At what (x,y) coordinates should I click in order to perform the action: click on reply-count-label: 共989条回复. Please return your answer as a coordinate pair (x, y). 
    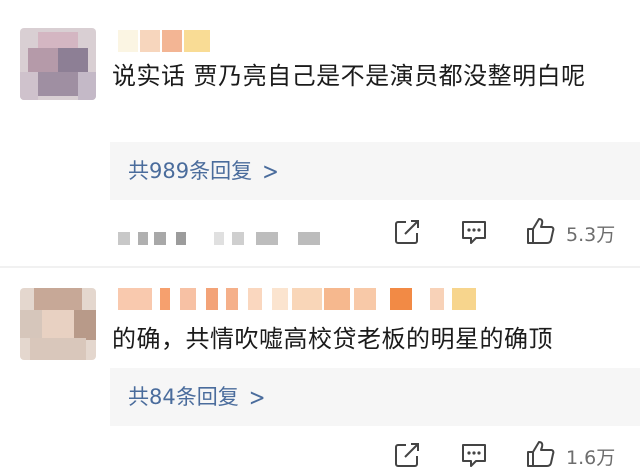
    Looking at the image, I should click on (190, 171).